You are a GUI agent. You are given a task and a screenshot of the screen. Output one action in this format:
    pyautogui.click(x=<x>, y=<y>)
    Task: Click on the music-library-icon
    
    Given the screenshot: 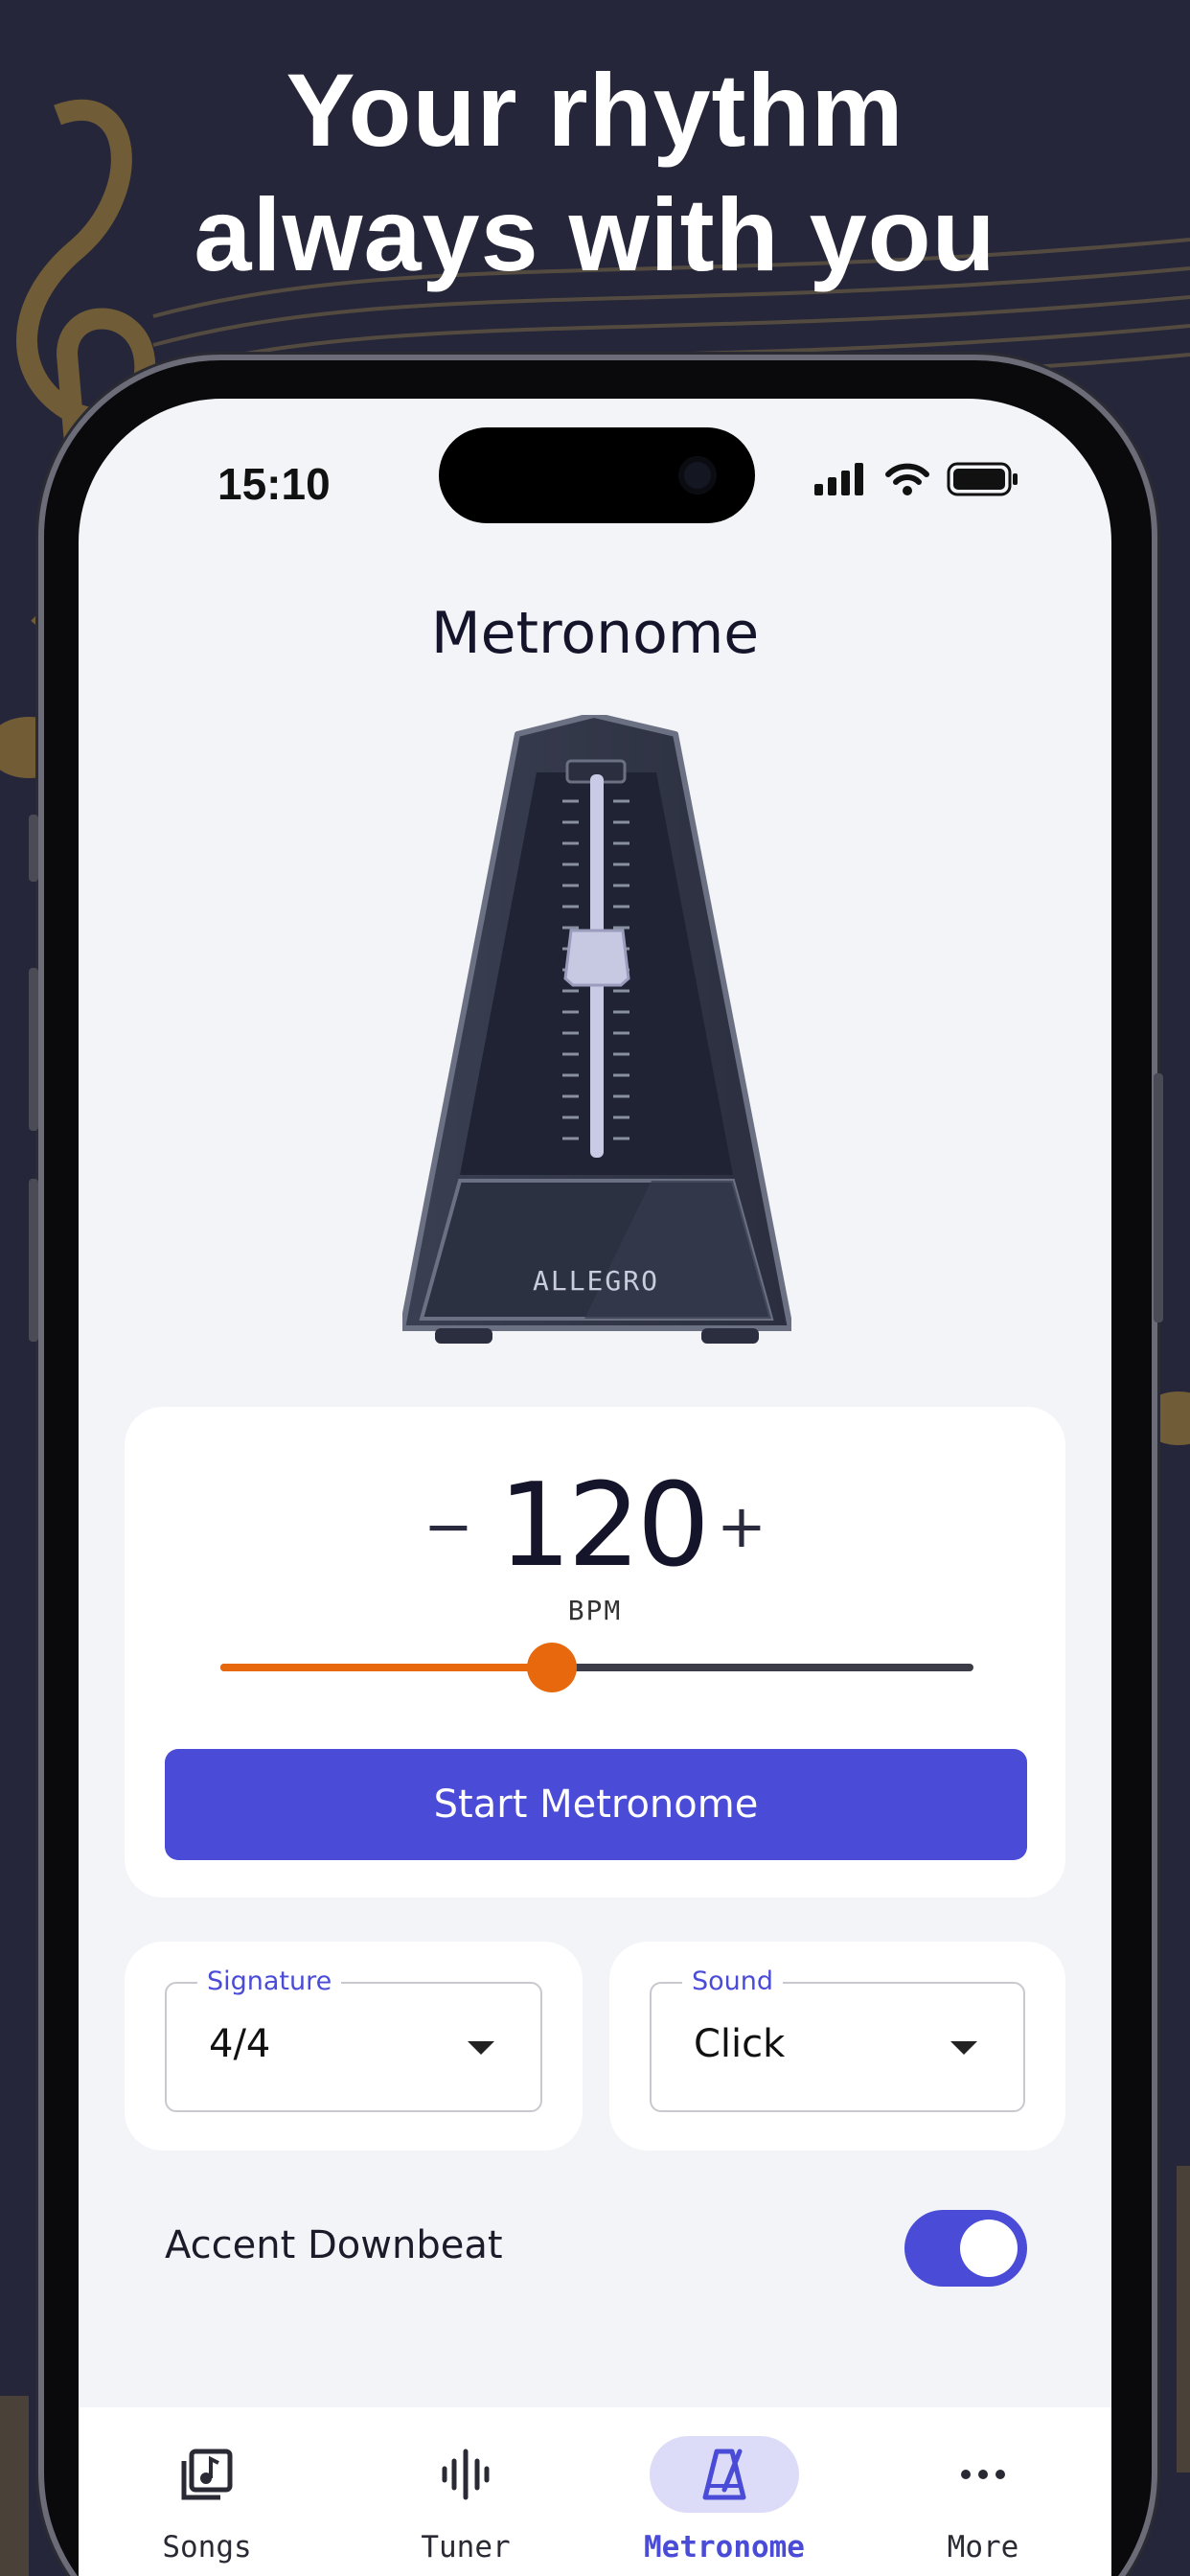 What is the action you would take?
    pyautogui.click(x=207, y=2474)
    